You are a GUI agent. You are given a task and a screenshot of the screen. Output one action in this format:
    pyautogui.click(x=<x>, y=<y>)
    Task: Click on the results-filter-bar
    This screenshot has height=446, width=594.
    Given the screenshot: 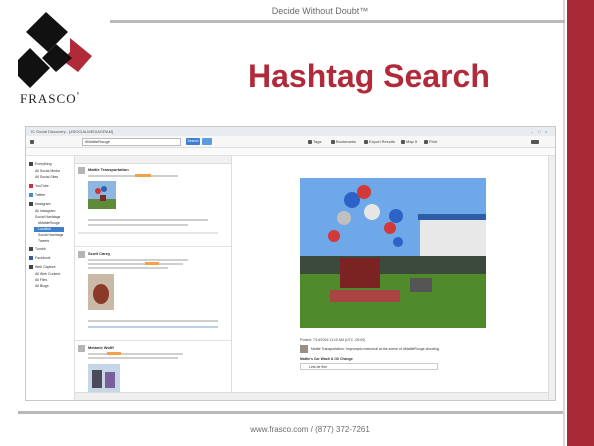 What is the action you would take?
    pyautogui.click(x=153, y=160)
    